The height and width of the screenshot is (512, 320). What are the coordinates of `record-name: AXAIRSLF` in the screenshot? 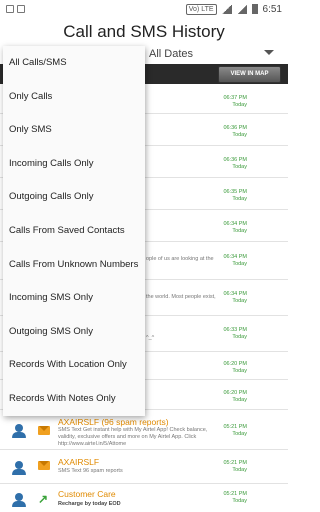 It's located at (79, 462).